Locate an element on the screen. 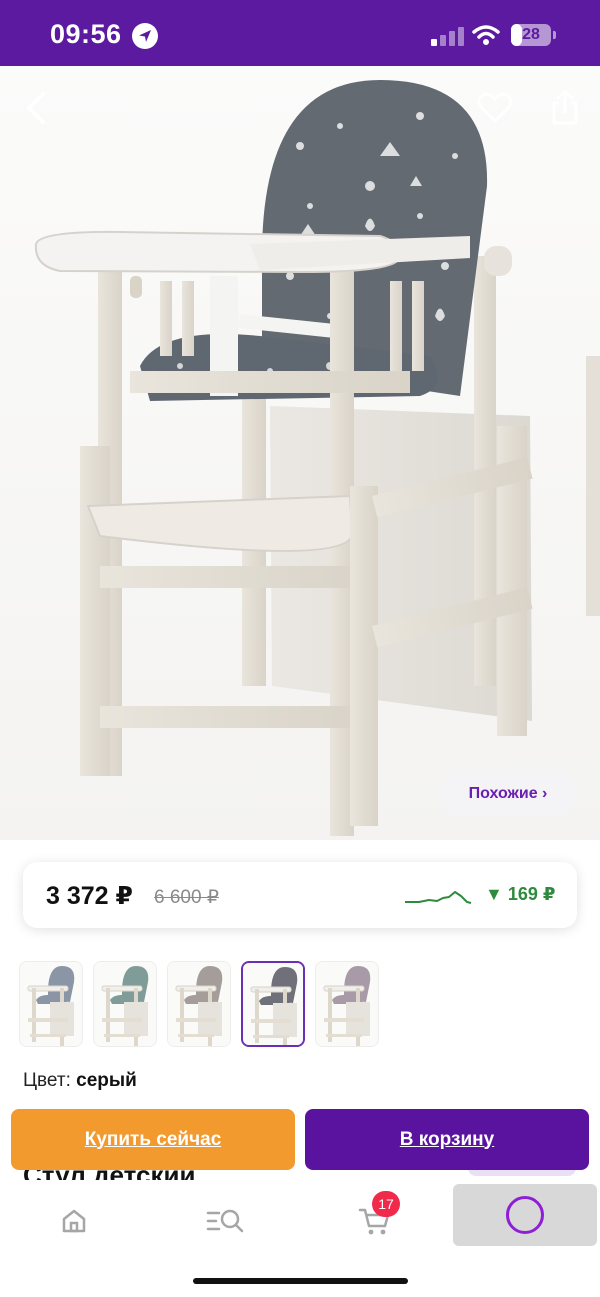 This screenshot has height=1297, width=600. tab-home is located at coordinates (74, 1221).